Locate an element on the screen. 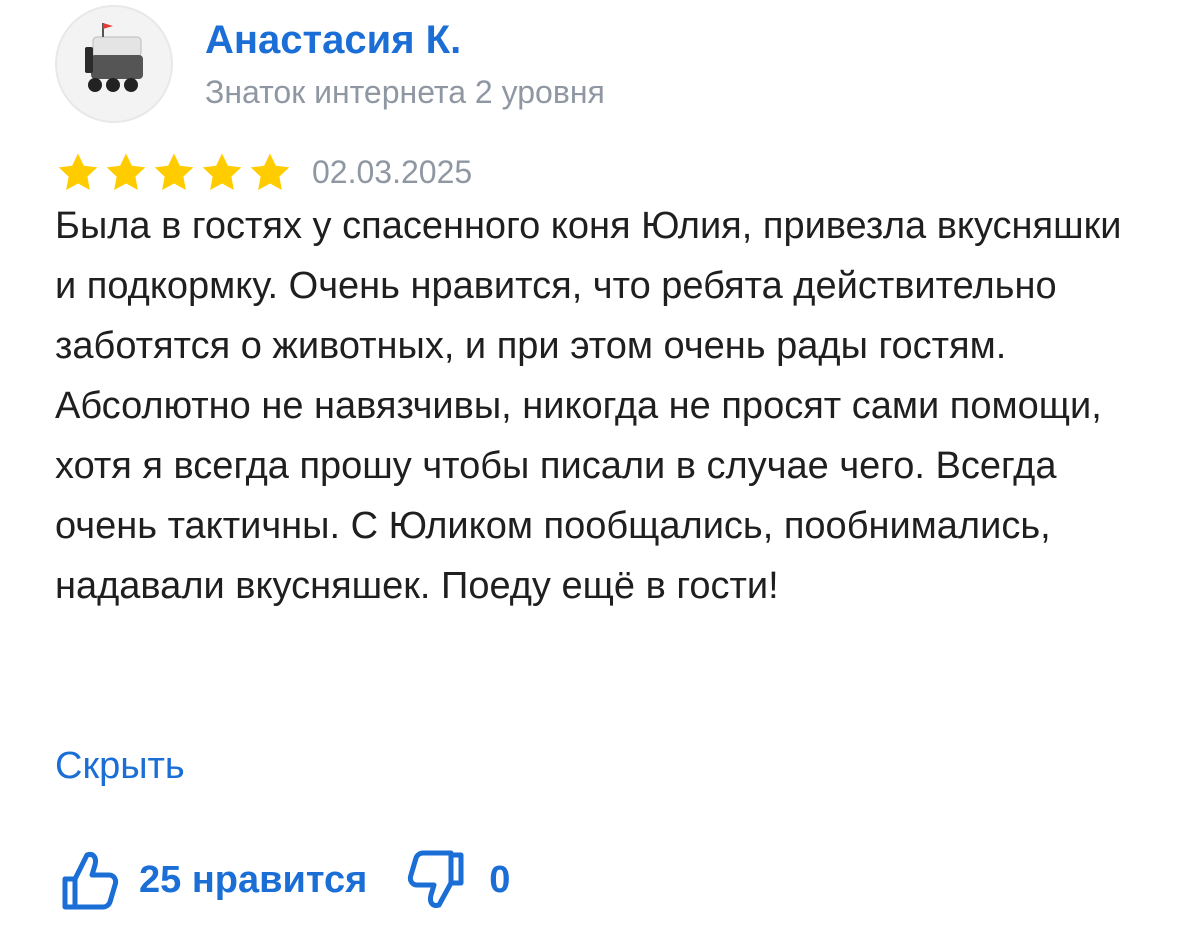  dislikes-count: 0 is located at coordinates (500, 879).